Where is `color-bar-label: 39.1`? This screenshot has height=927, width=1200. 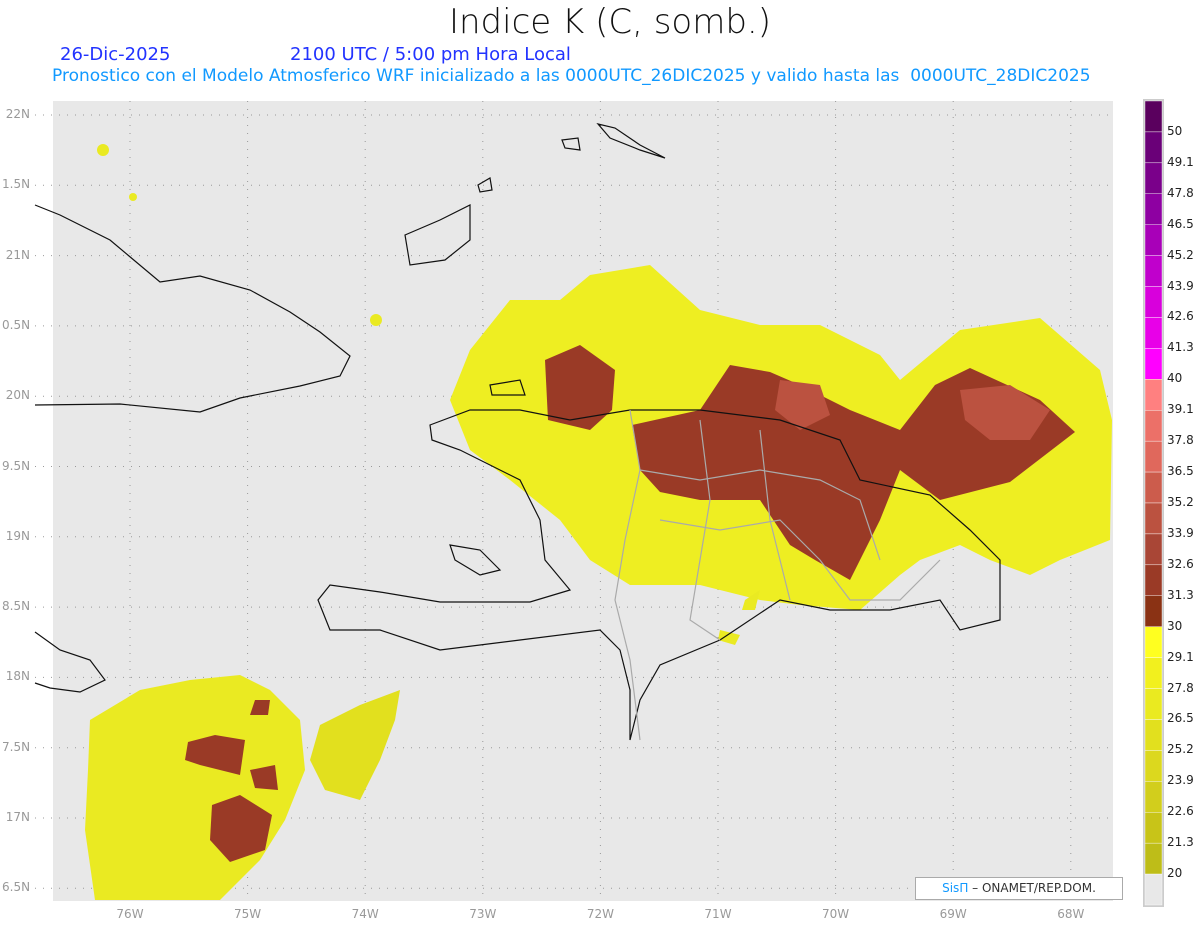
color-bar-label: 39.1 is located at coordinates (1180, 409).